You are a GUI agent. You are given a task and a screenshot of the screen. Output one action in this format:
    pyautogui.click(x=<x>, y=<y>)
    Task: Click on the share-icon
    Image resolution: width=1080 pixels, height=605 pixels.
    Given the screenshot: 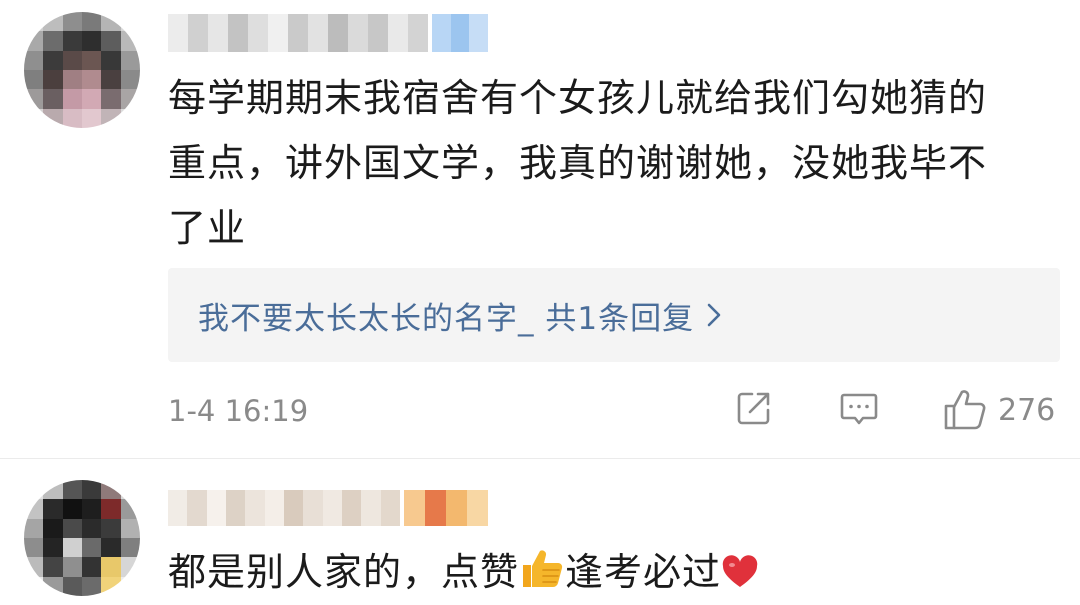 What is the action you would take?
    pyautogui.click(x=754, y=408)
    